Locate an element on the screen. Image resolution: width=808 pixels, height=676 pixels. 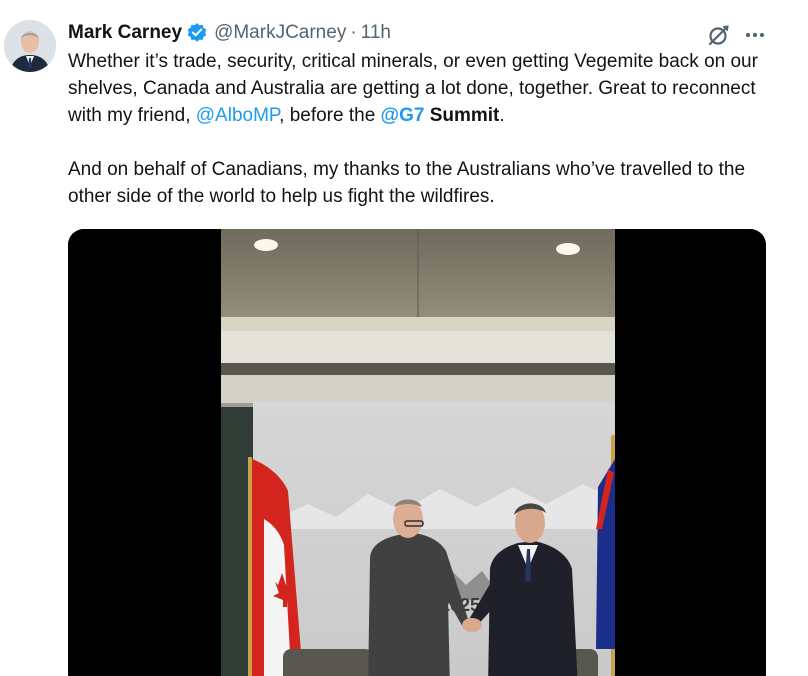
grok-button is located at coordinates (719, 35).